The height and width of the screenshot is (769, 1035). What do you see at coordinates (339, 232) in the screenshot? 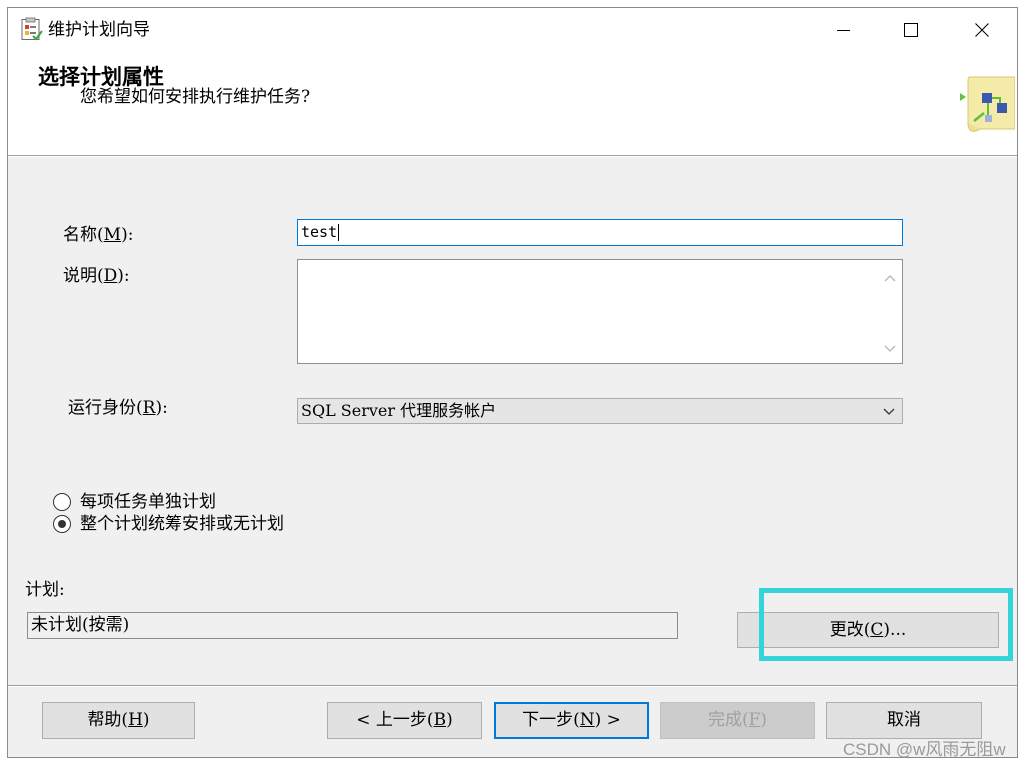
I see `text-caret` at bounding box center [339, 232].